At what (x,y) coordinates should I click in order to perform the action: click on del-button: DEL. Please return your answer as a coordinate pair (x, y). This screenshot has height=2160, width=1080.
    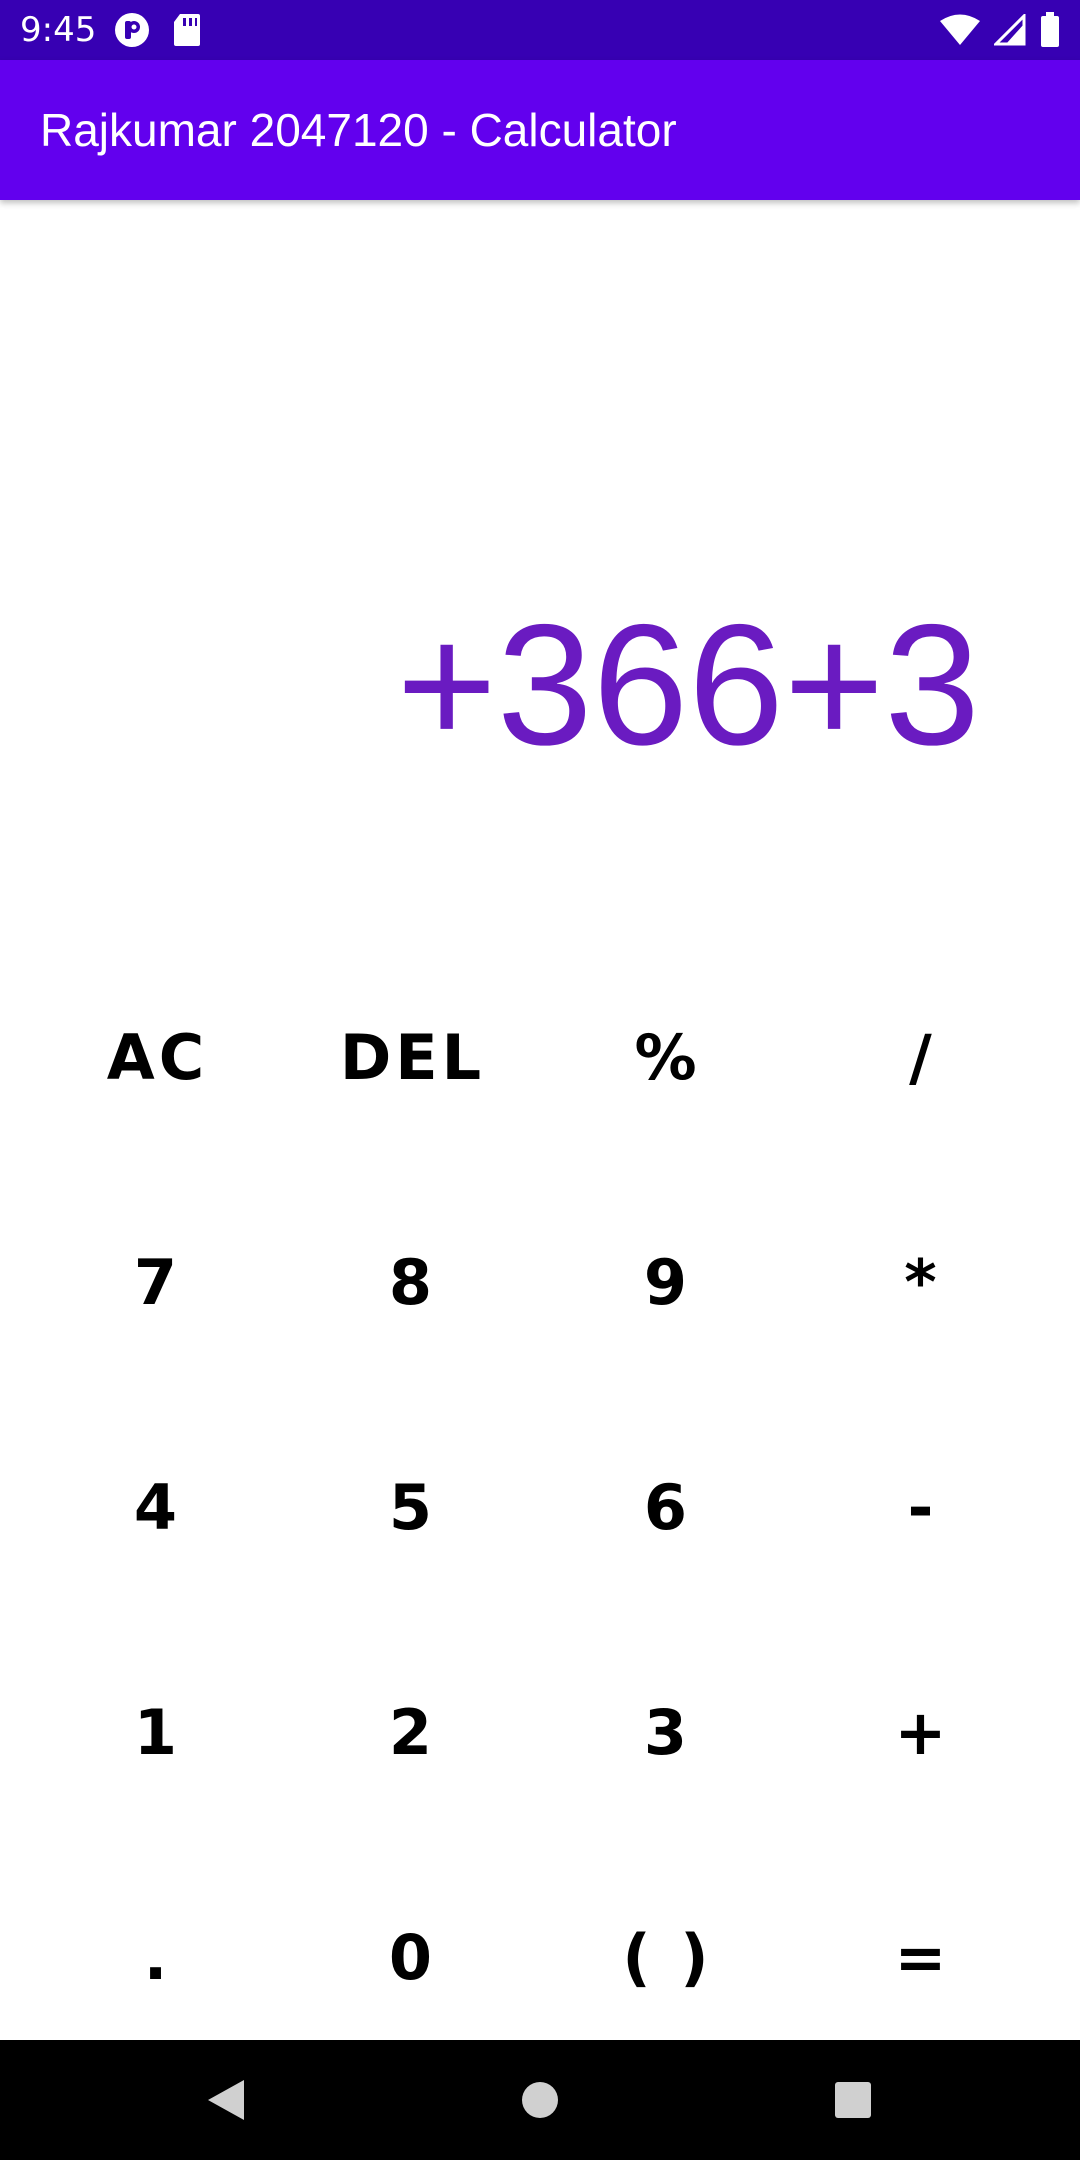
    Looking at the image, I should click on (412, 1057).